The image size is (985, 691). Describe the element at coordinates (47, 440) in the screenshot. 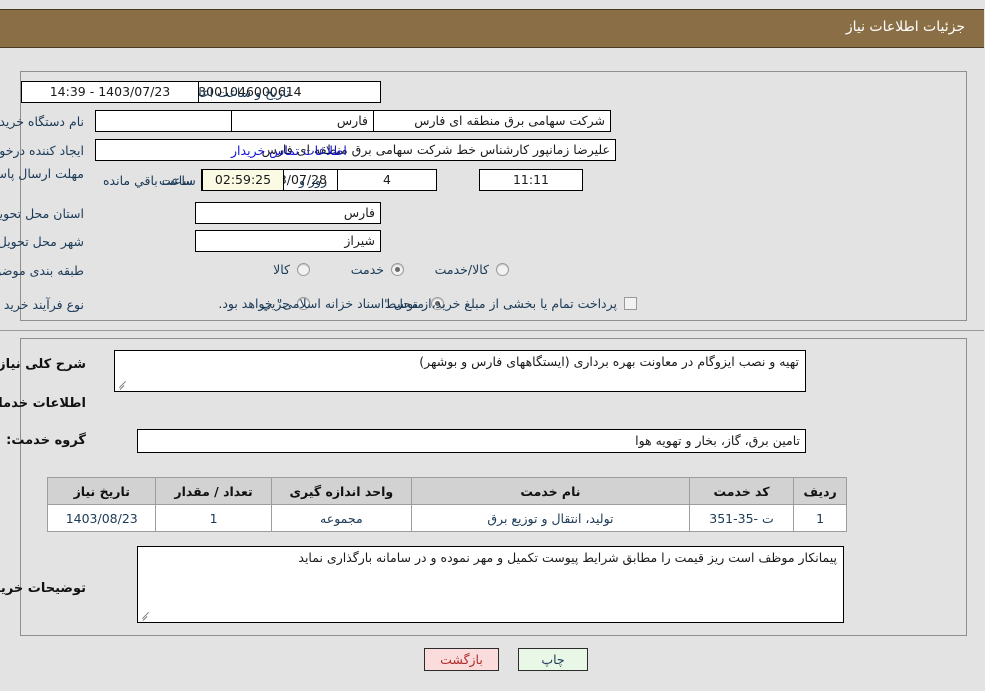

I see `service-group-label: گروه خدمت:` at that location.